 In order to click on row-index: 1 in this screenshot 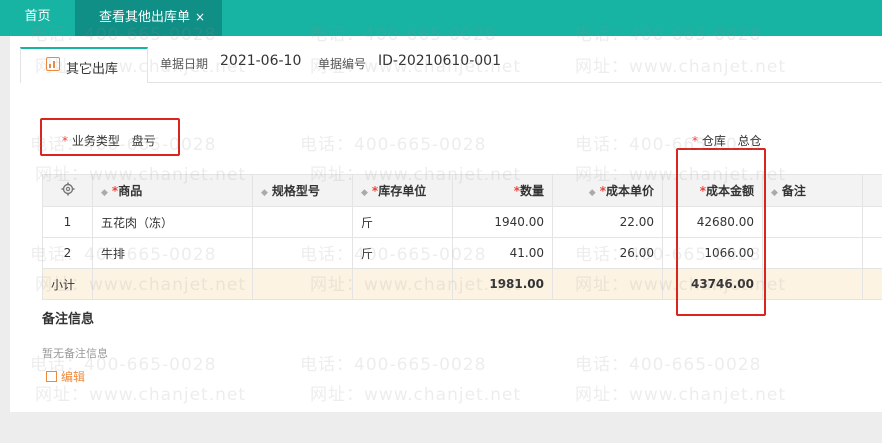, I will do `click(67, 222)`.